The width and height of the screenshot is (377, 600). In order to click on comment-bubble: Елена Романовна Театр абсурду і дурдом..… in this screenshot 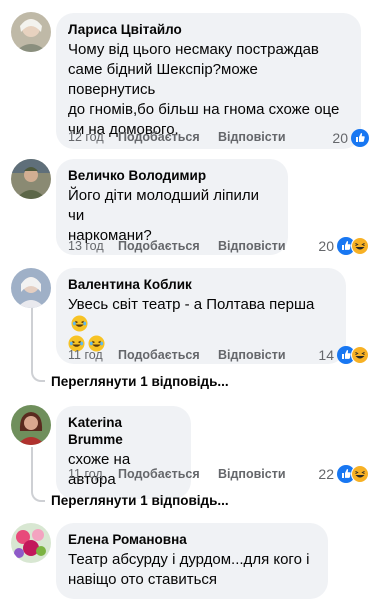, I will do `click(192, 561)`.